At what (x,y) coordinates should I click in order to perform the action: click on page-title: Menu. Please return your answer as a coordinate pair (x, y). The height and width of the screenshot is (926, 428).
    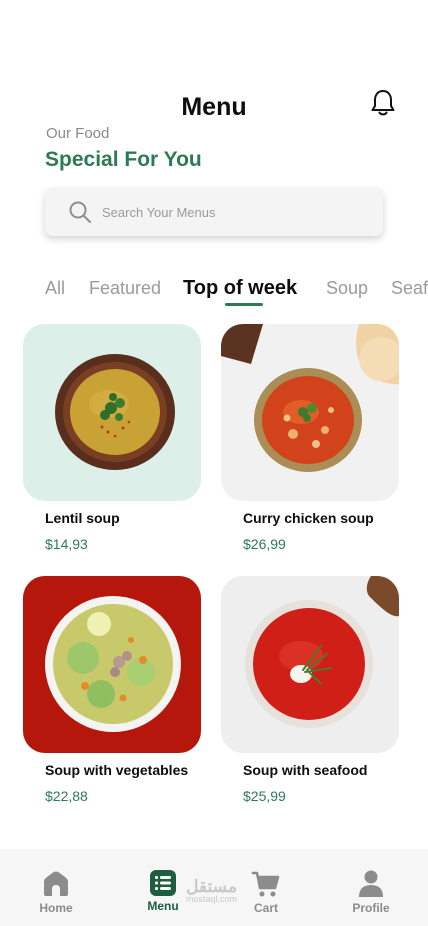
    Looking at the image, I should click on (214, 107).